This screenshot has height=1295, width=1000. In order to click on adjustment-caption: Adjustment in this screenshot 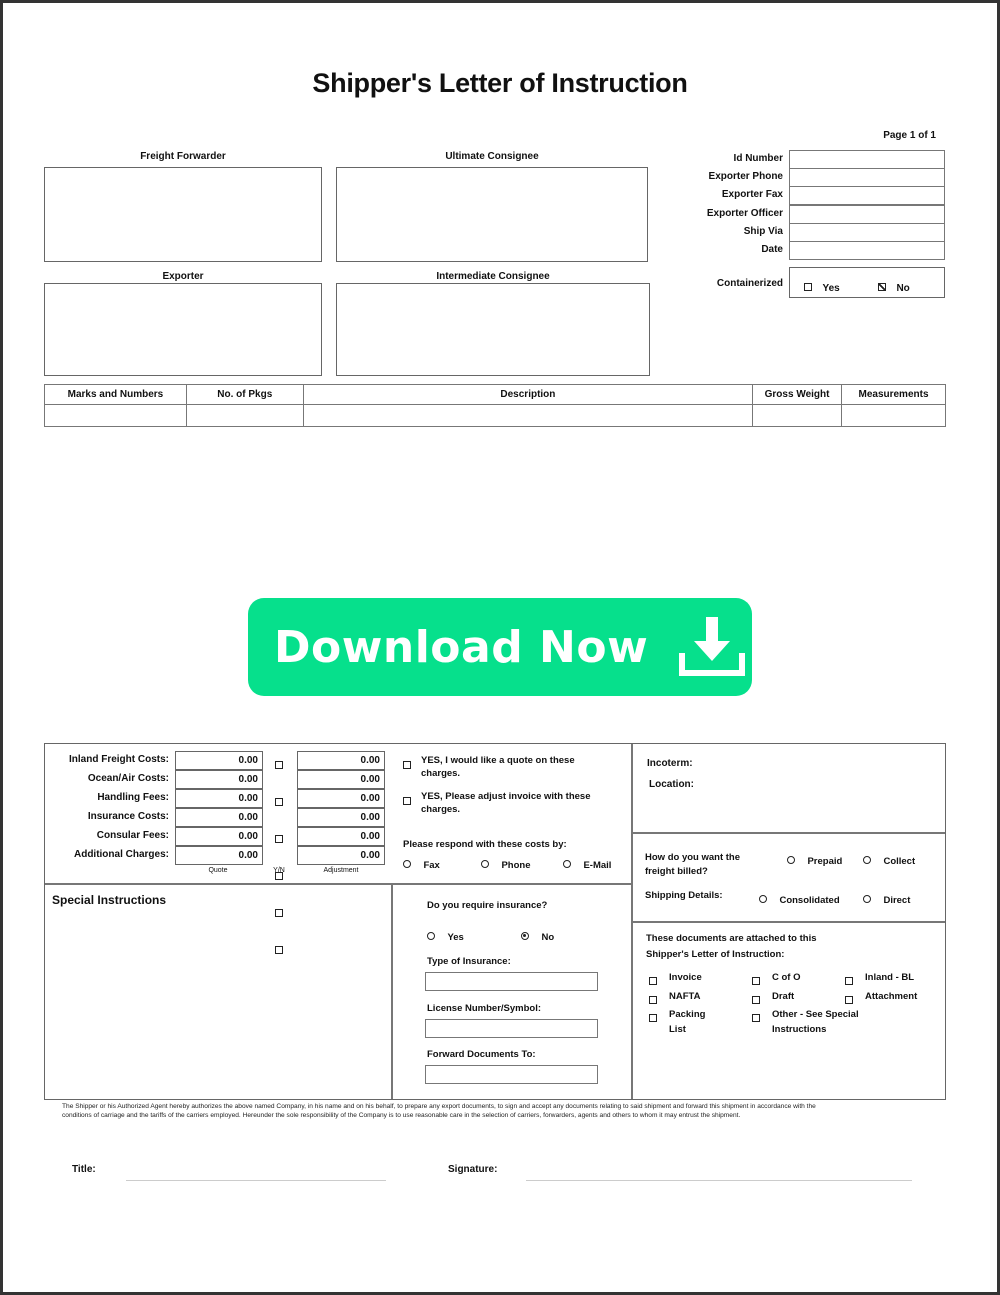, I will do `click(341, 870)`.